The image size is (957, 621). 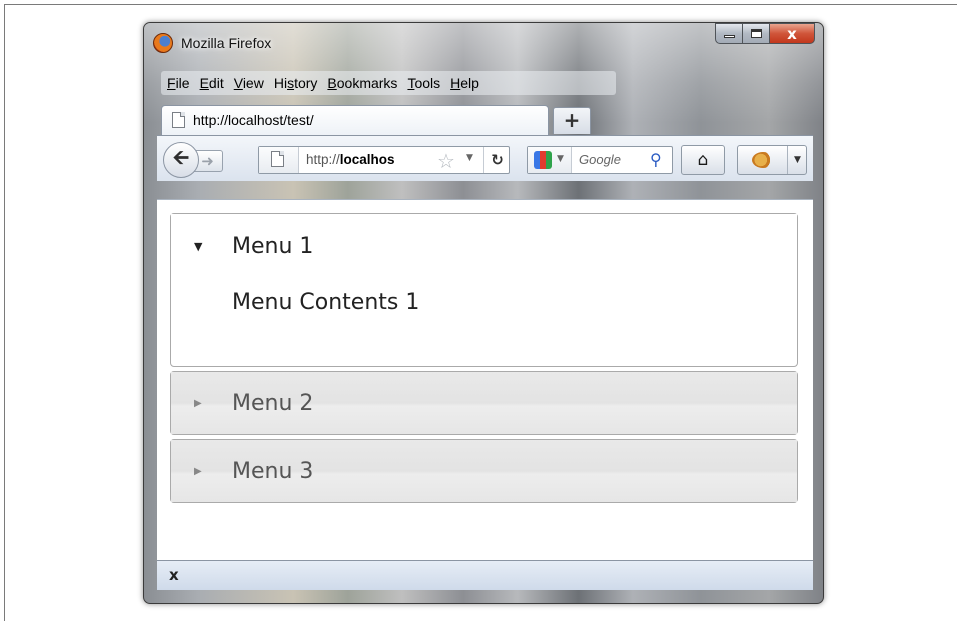 I want to click on minimize-button, so click(x=729, y=33).